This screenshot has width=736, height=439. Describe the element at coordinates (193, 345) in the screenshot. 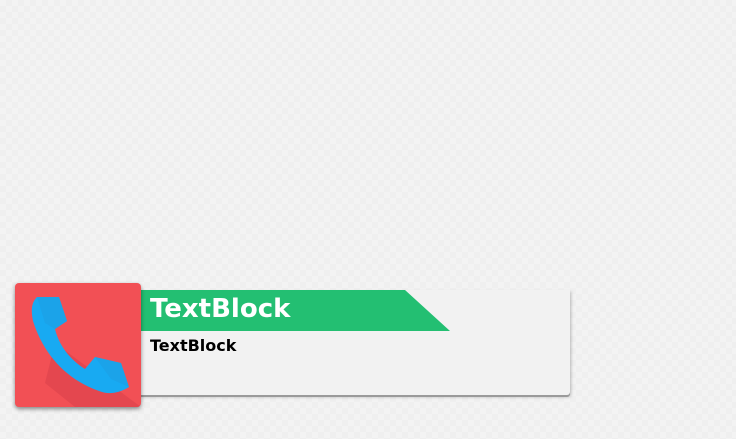

I see `notification-body: TextBlock` at that location.